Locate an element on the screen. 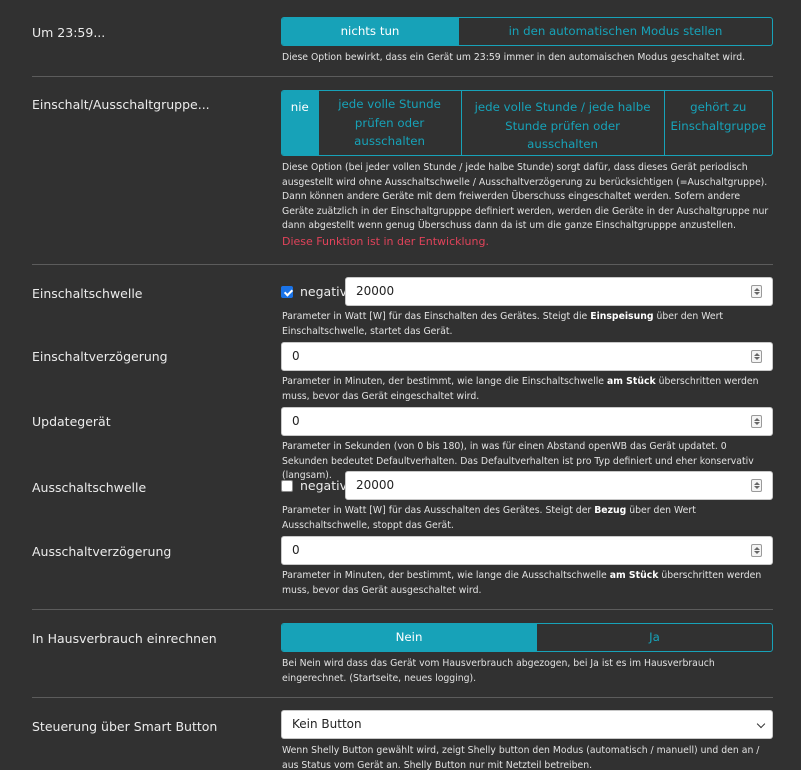 This screenshot has width=801, height=770. switch-group-option-member: gehört zu Einschaltgruppe is located at coordinates (718, 123).